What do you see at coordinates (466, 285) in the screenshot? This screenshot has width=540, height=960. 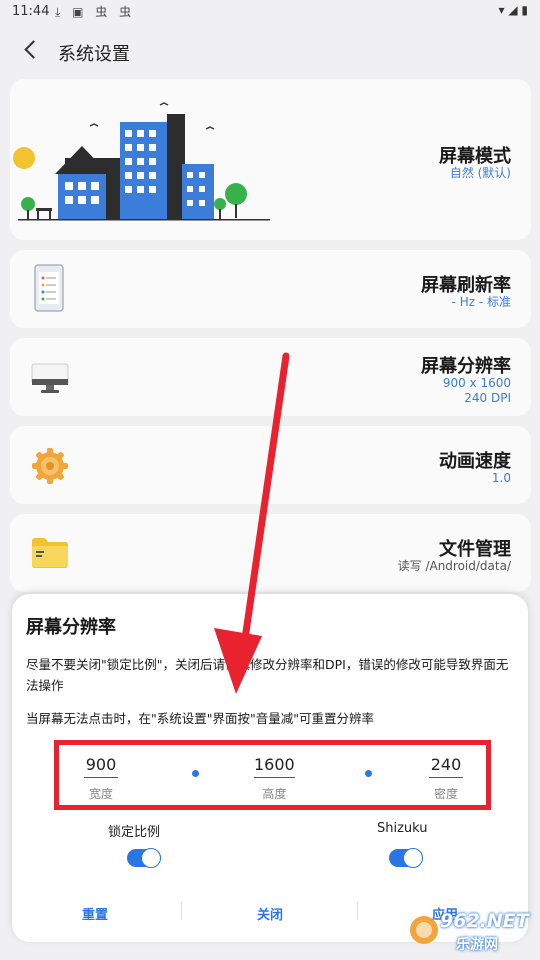 I see `card-title: 屏幕刷新率` at bounding box center [466, 285].